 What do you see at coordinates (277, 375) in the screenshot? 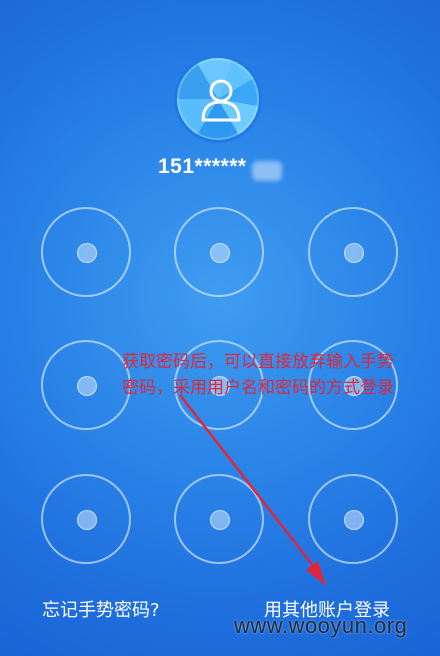
I see `annotation-text: 获取密码后，可以直接放弃输入手势 密码，采用用户名和密码的方式登录` at bounding box center [277, 375].